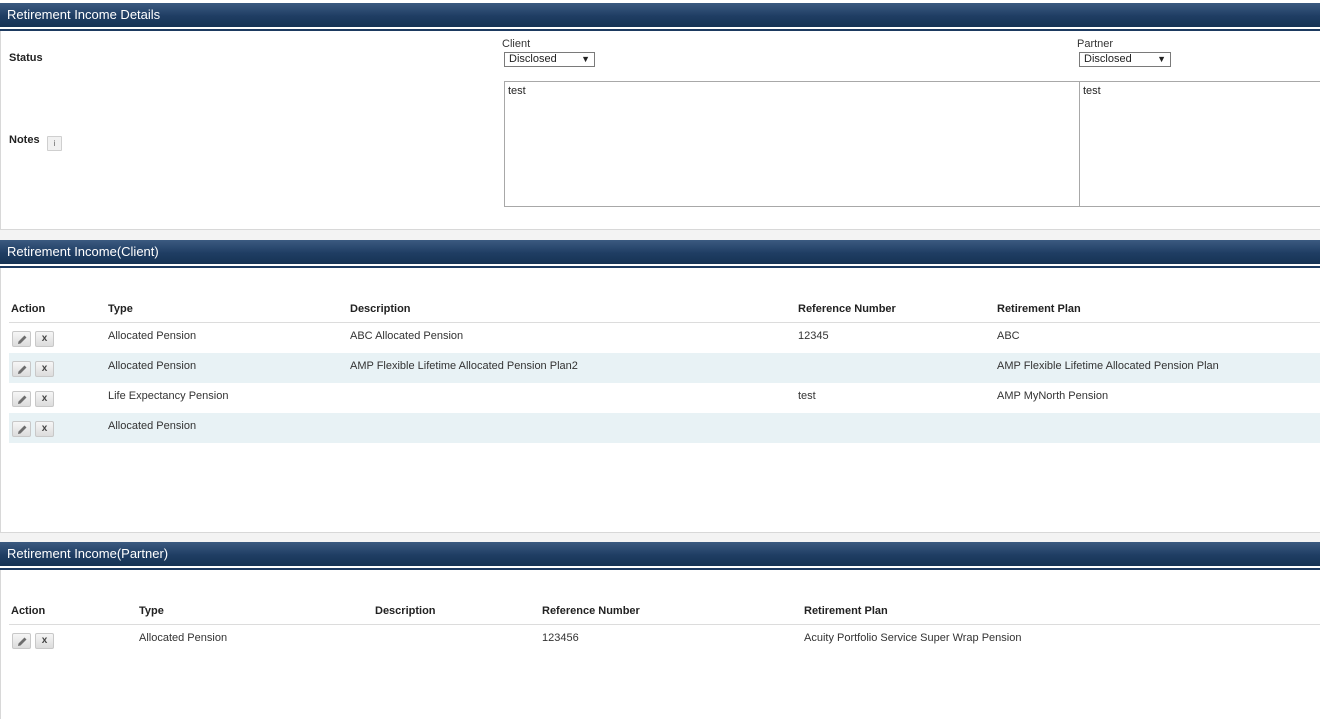 The height and width of the screenshot is (719, 1320). I want to click on client-section-header: Retirement Income(Client), so click(660, 254).